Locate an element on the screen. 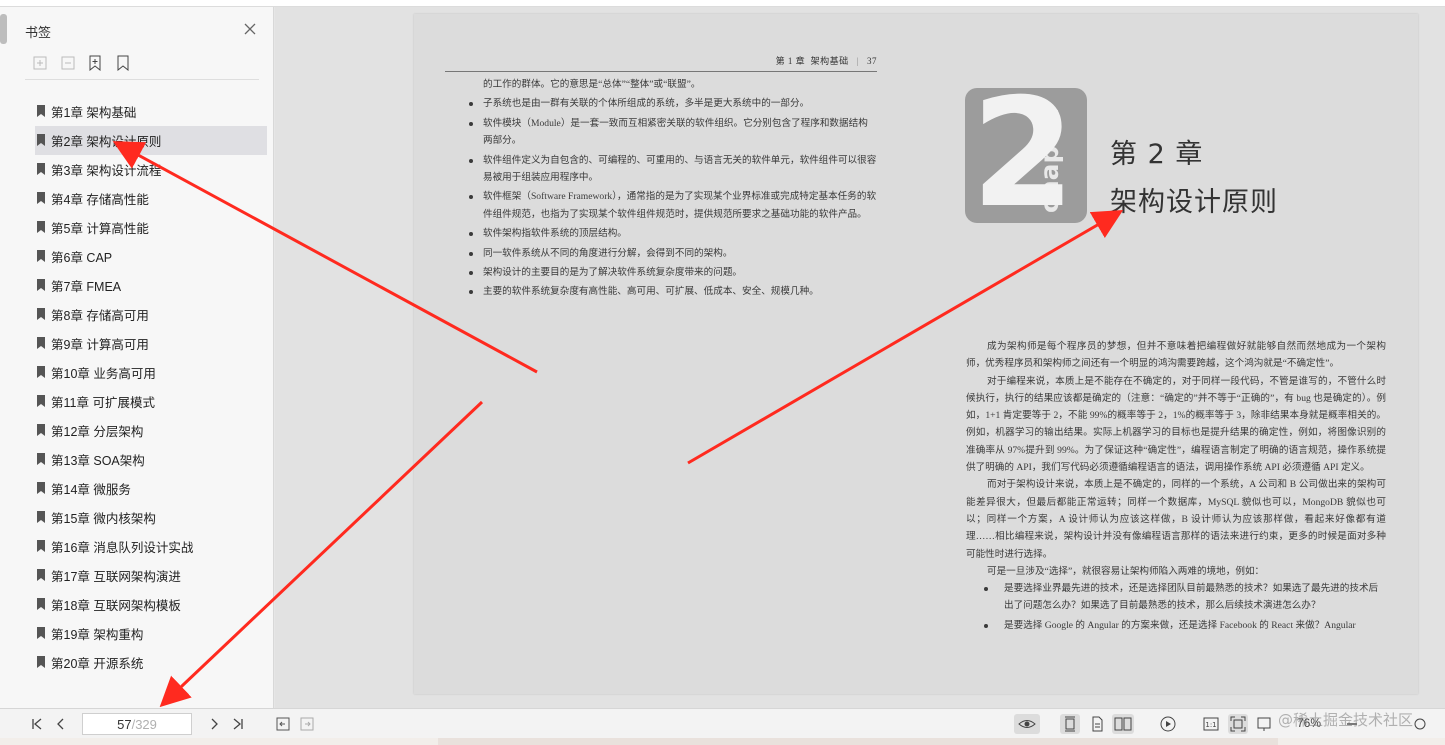  back-icon is located at coordinates (283, 724).